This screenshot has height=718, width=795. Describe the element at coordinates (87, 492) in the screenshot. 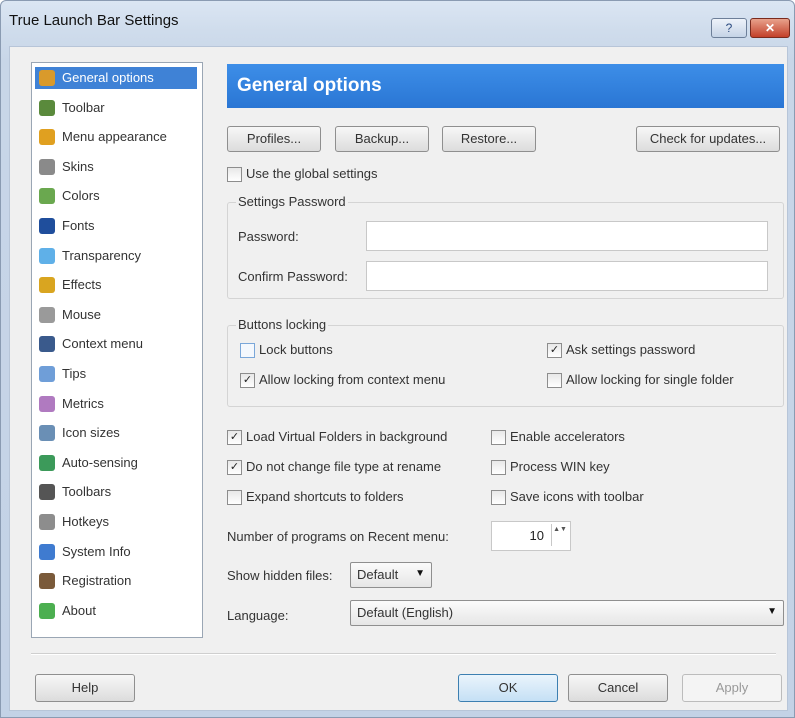

I see `sidebar-item-label: Toolbars` at that location.